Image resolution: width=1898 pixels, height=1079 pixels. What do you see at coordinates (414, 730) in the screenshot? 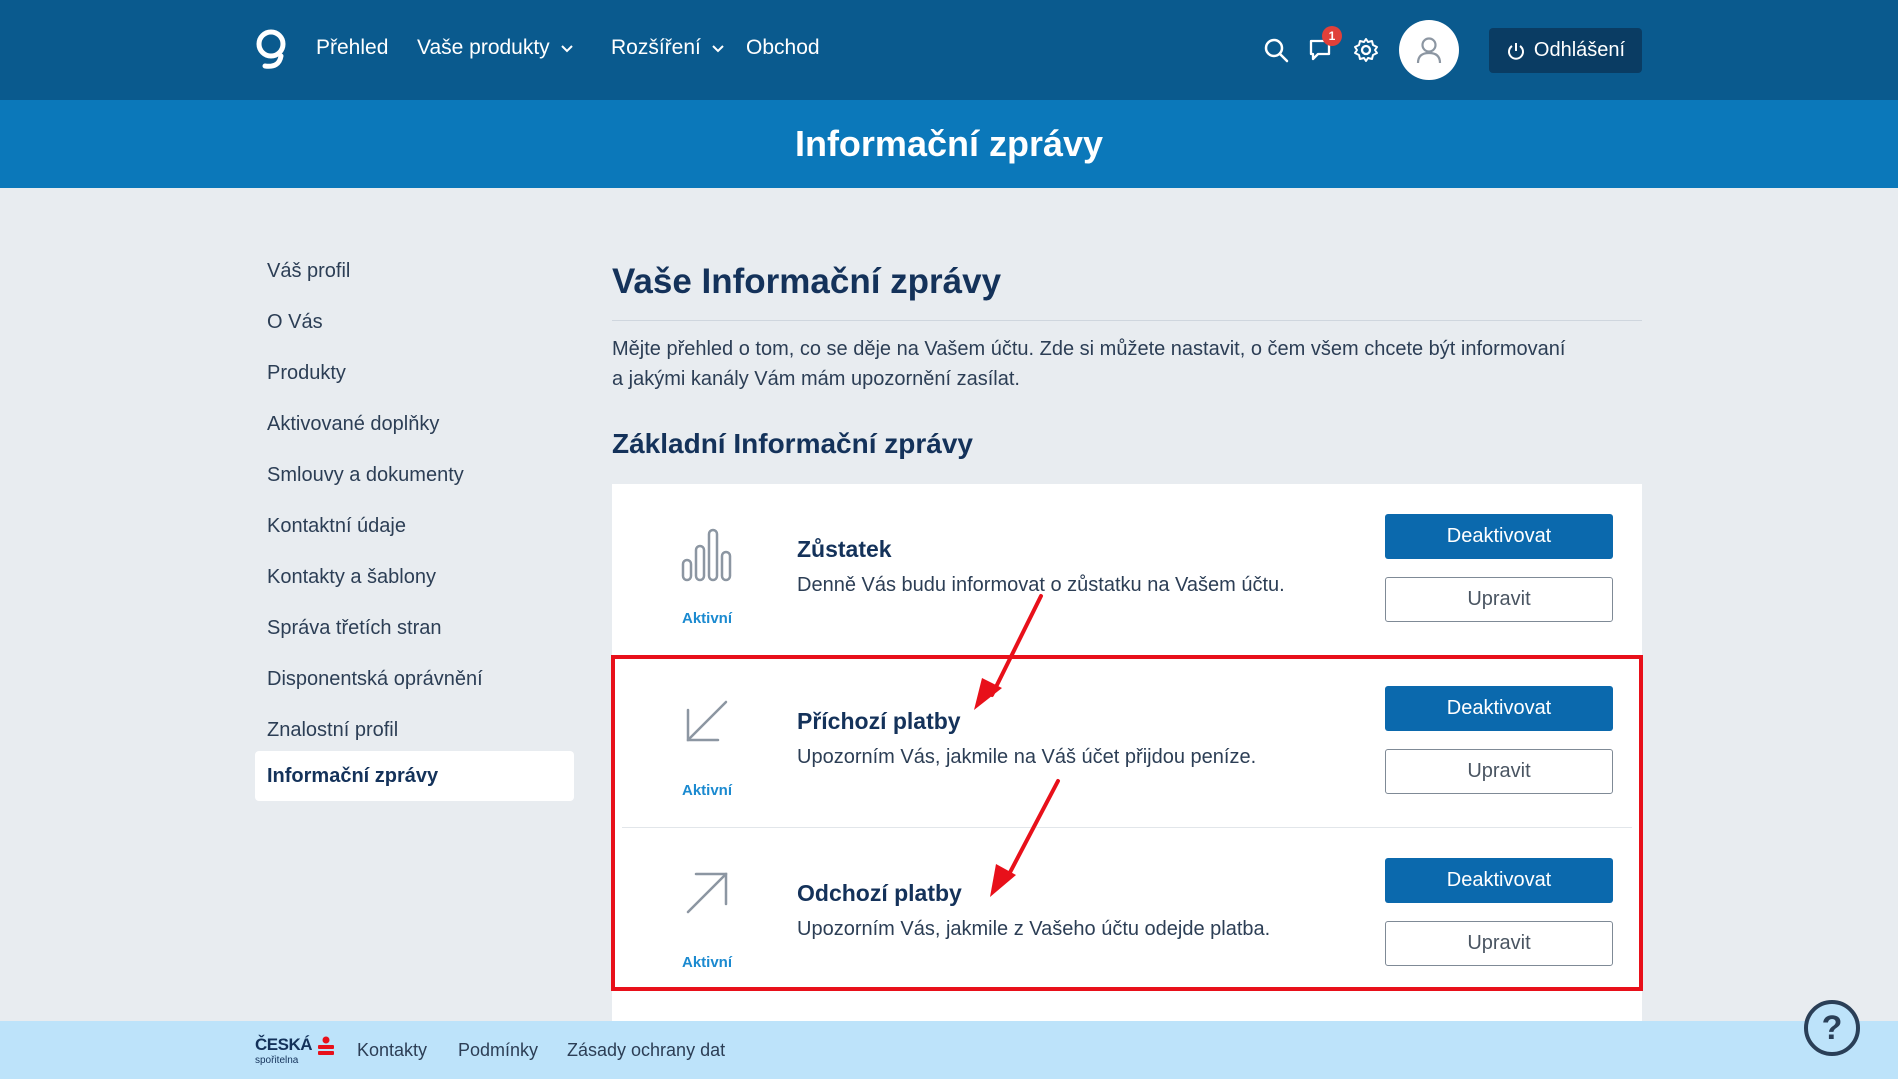
I see `sidebar-item-znalostni-profil: Znalostní profil` at bounding box center [414, 730].